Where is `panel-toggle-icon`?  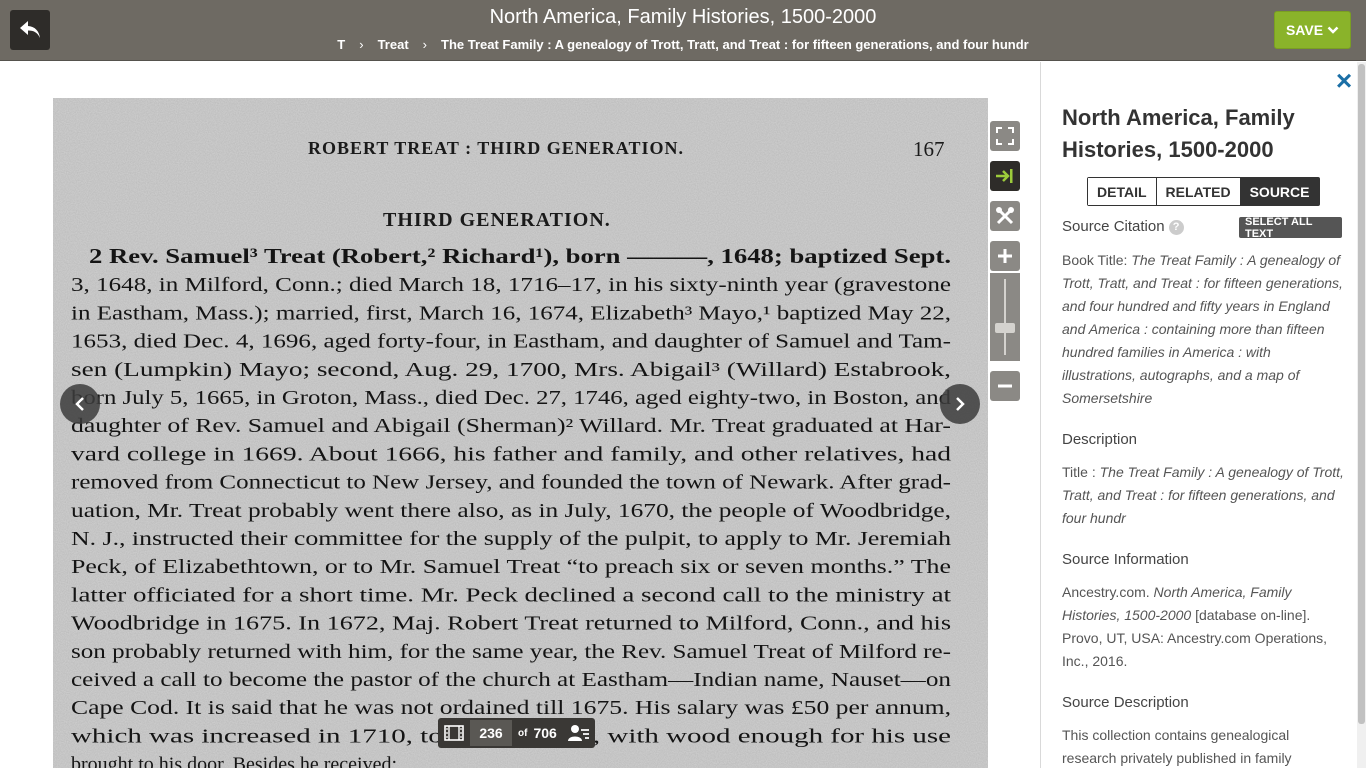
panel-toggle-icon is located at coordinates (1004, 176).